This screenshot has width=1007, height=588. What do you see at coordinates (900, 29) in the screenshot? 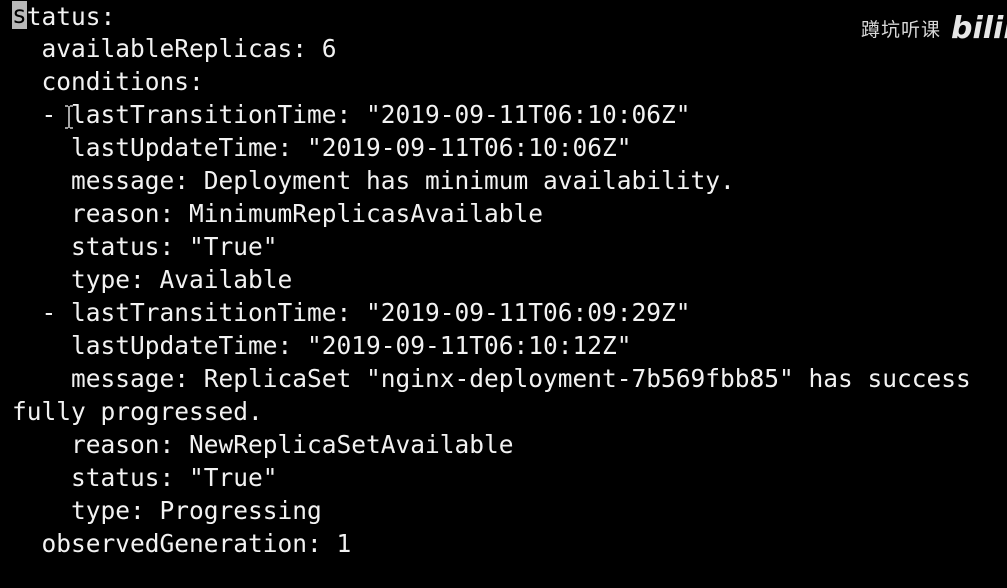
I see `watermark-channel-name: 蹲坑听课` at bounding box center [900, 29].